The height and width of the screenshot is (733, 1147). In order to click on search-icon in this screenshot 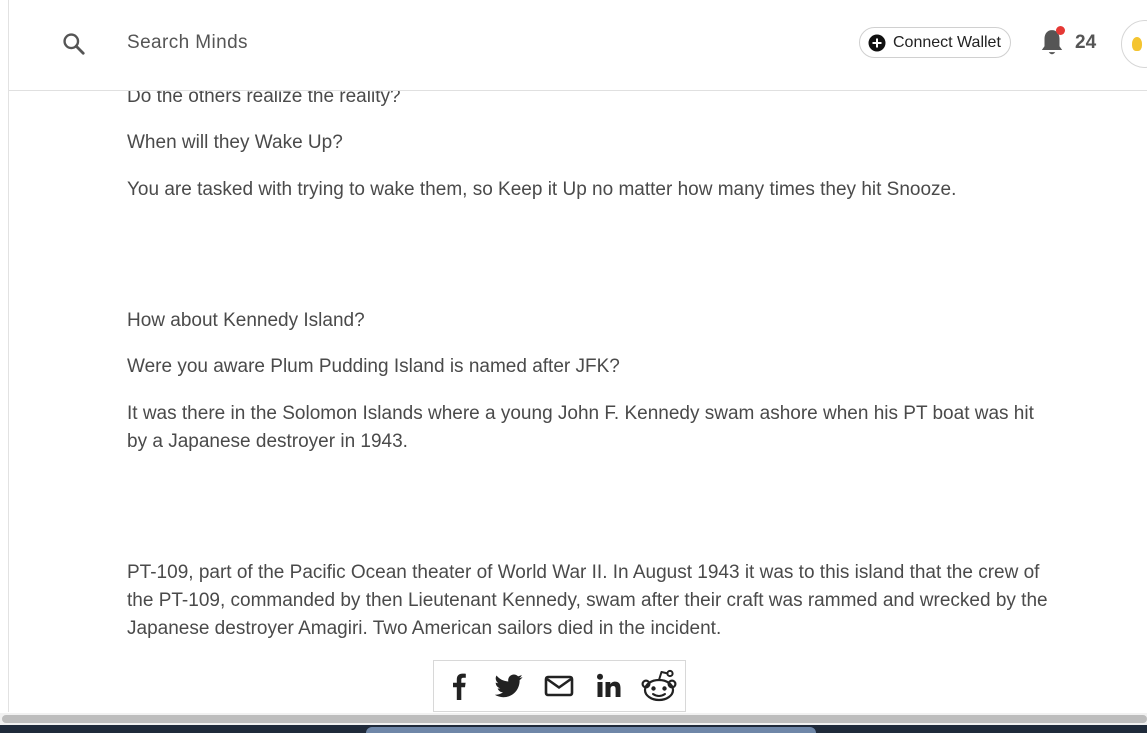, I will do `click(74, 44)`.